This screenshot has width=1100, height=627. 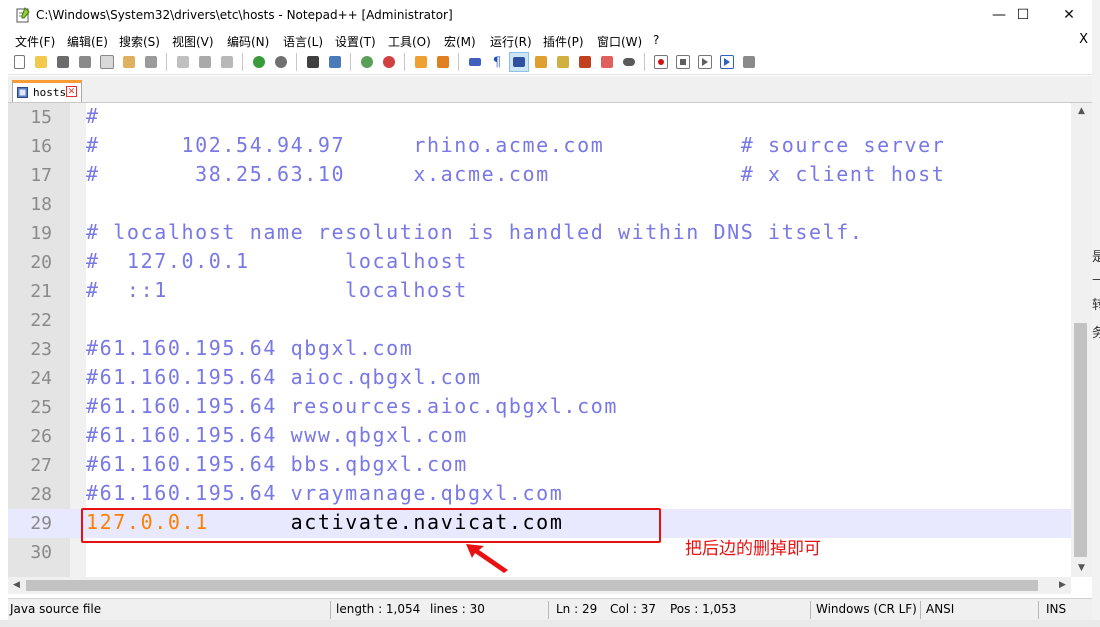 What do you see at coordinates (325, 493) in the screenshot?
I see `line-text: #61.160.195.64 vraymanage.qbgxl.com` at bounding box center [325, 493].